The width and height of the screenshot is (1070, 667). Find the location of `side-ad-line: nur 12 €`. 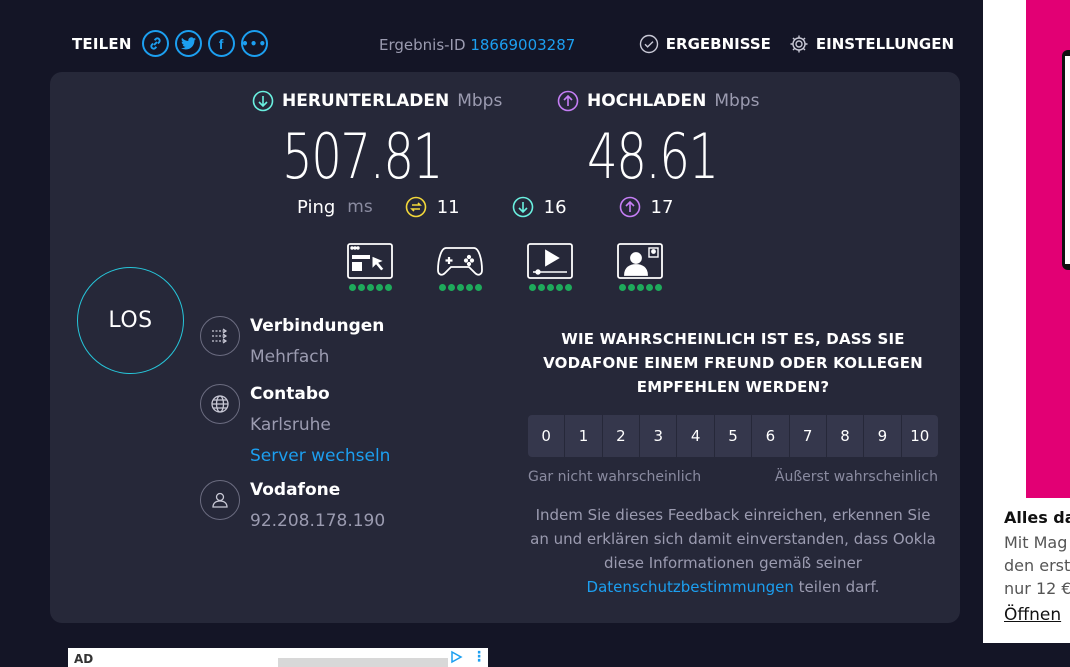

side-ad-line: nur 12 € is located at coordinates (1037, 588).